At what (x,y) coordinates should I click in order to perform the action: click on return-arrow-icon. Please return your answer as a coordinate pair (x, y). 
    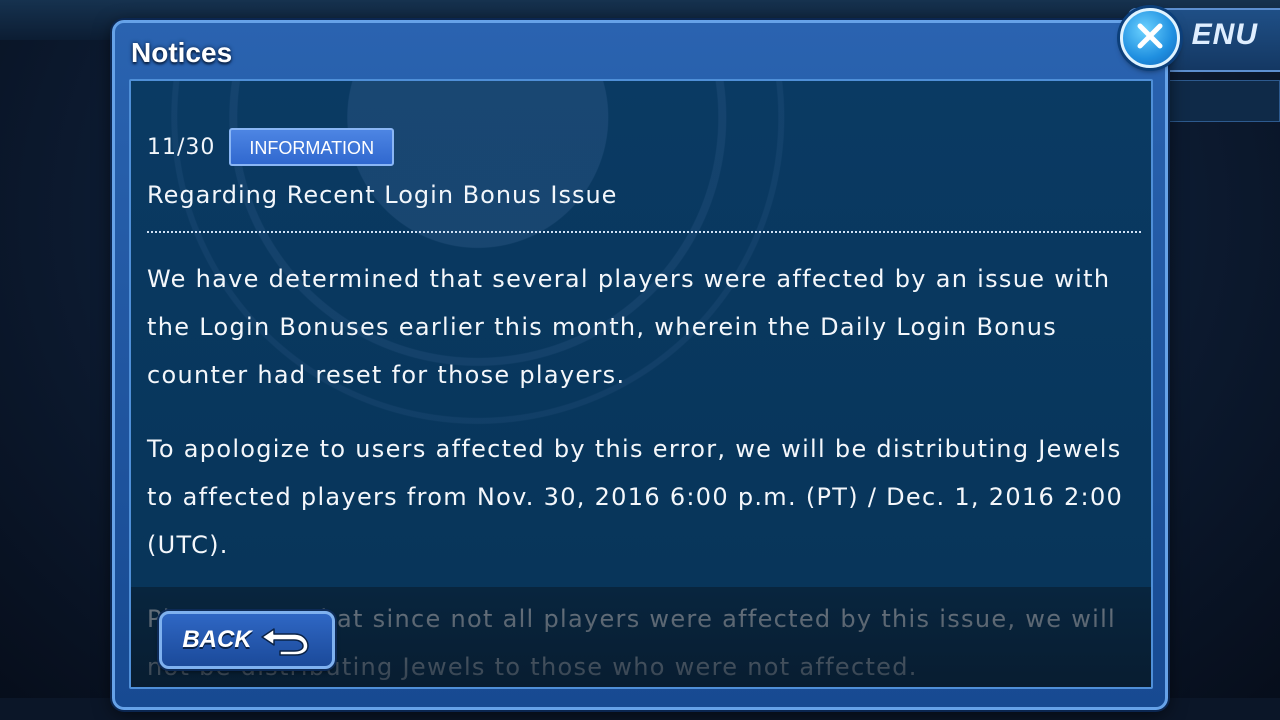
    Looking at the image, I should click on (286, 640).